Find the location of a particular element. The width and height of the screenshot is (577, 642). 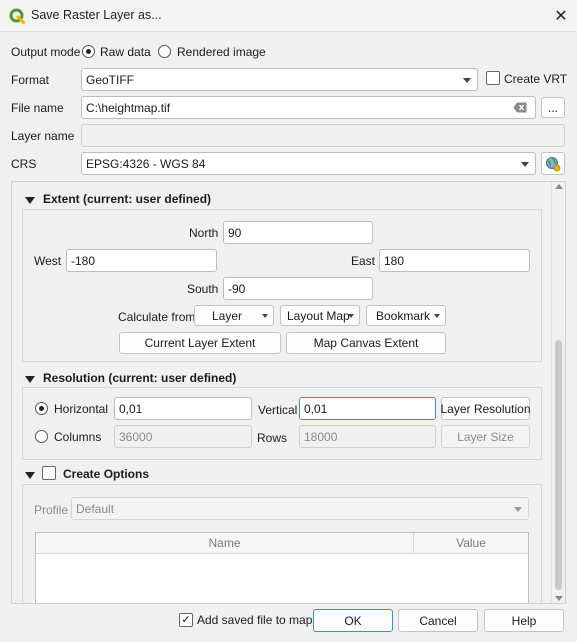

horizontal-input: 0,01 is located at coordinates (183, 408).